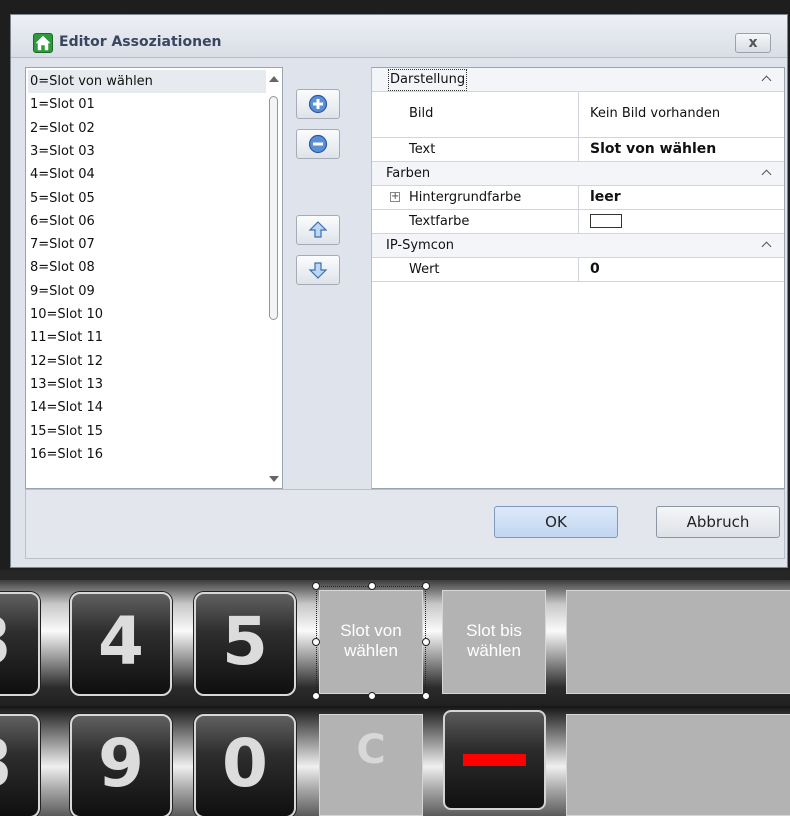  I want to click on arrow-down-icon, so click(318, 270).